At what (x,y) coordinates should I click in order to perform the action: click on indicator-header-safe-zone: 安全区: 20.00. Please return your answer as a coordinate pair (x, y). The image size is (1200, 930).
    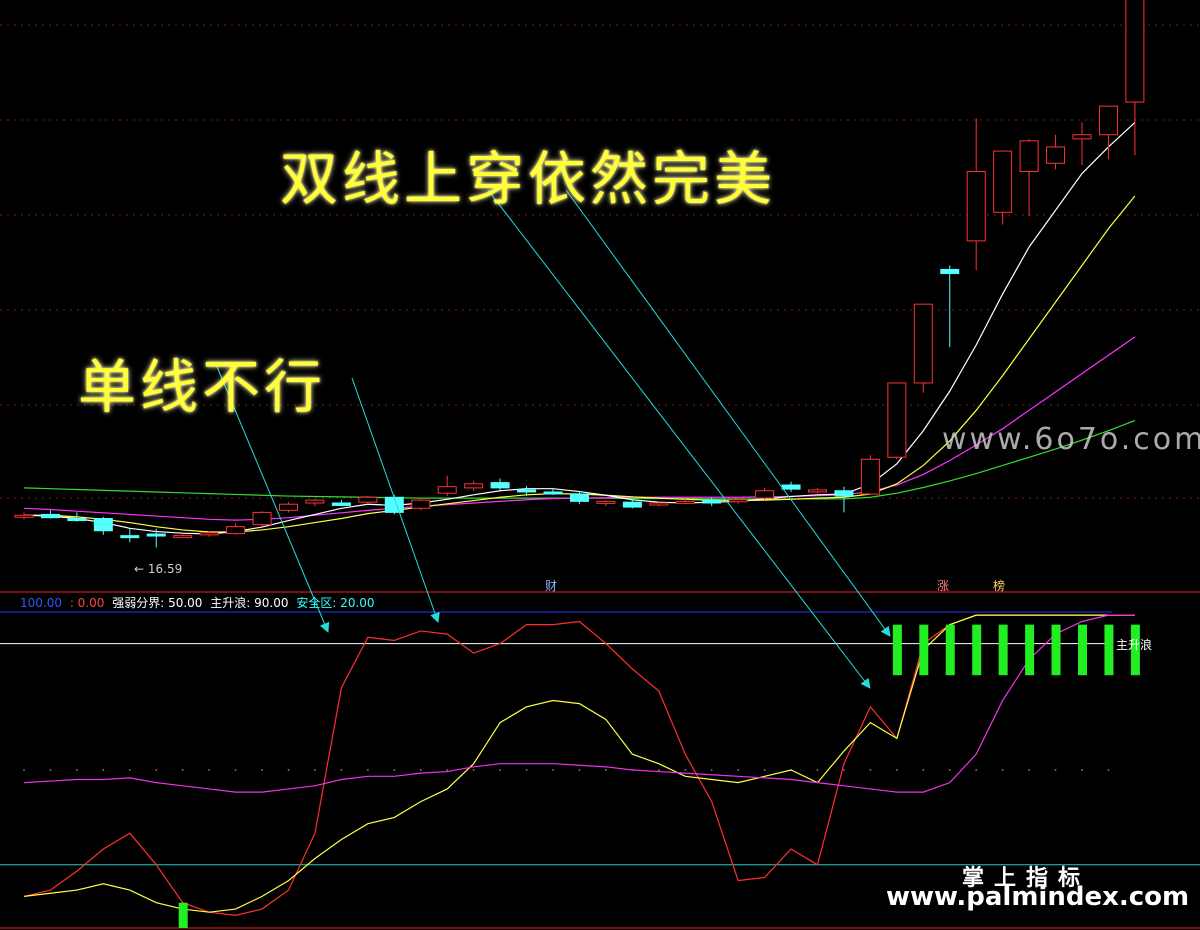
    Looking at the image, I should click on (335, 603).